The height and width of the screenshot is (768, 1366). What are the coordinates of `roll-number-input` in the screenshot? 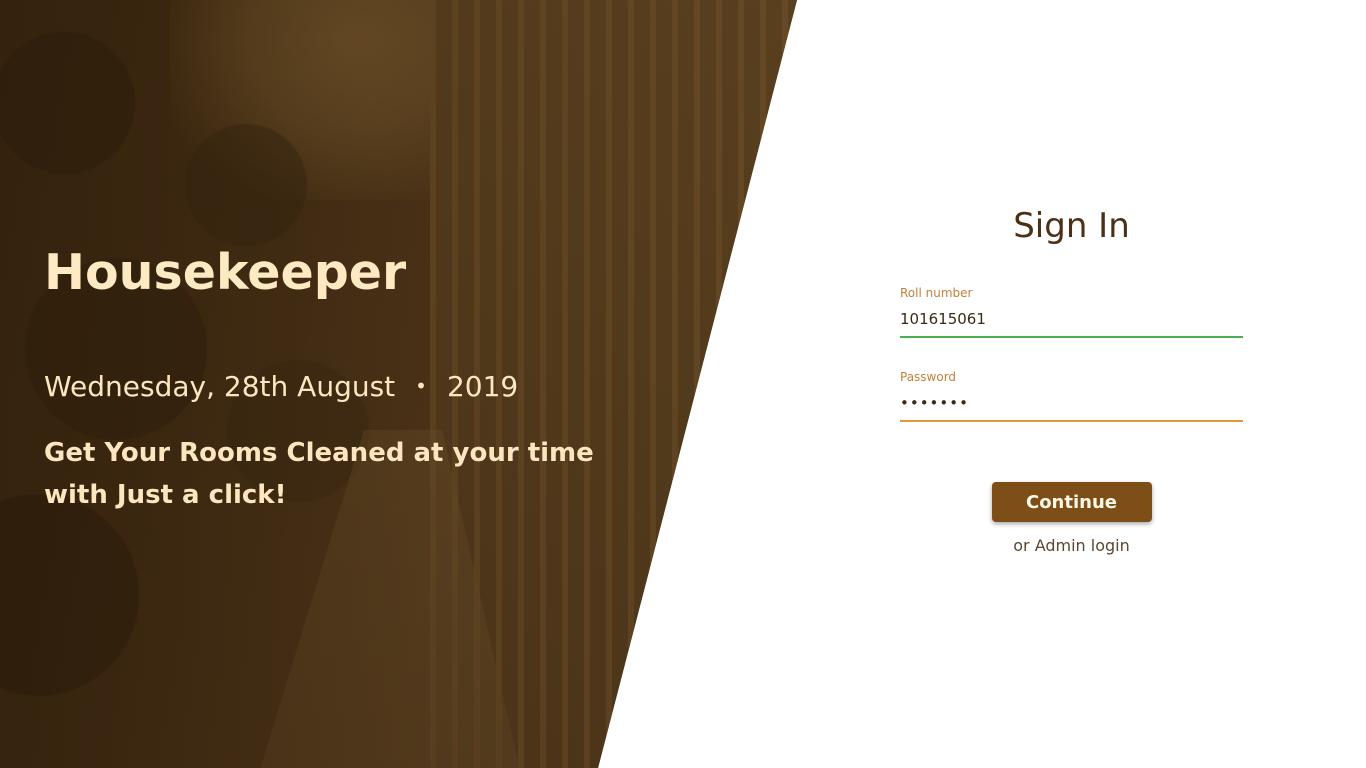 It's located at (1071, 319).